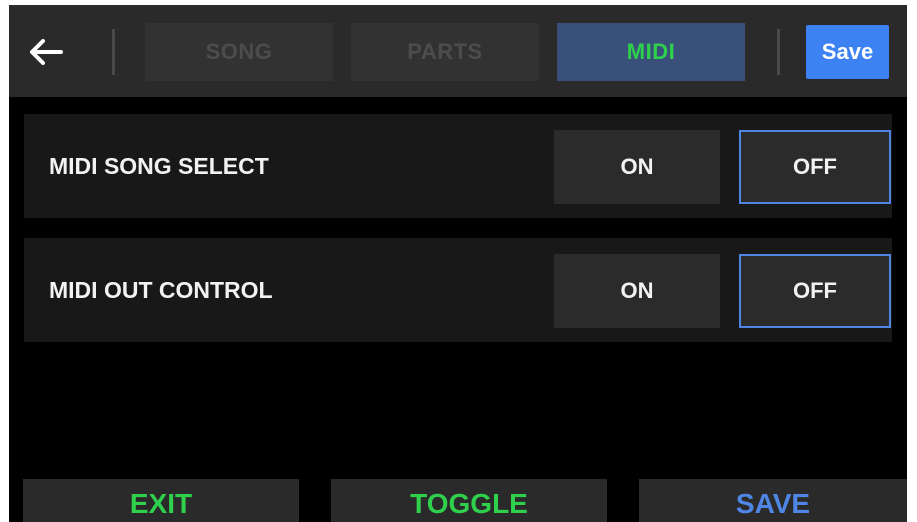 This screenshot has height=522, width=917. I want to click on exit-button: EXIT, so click(161, 500).